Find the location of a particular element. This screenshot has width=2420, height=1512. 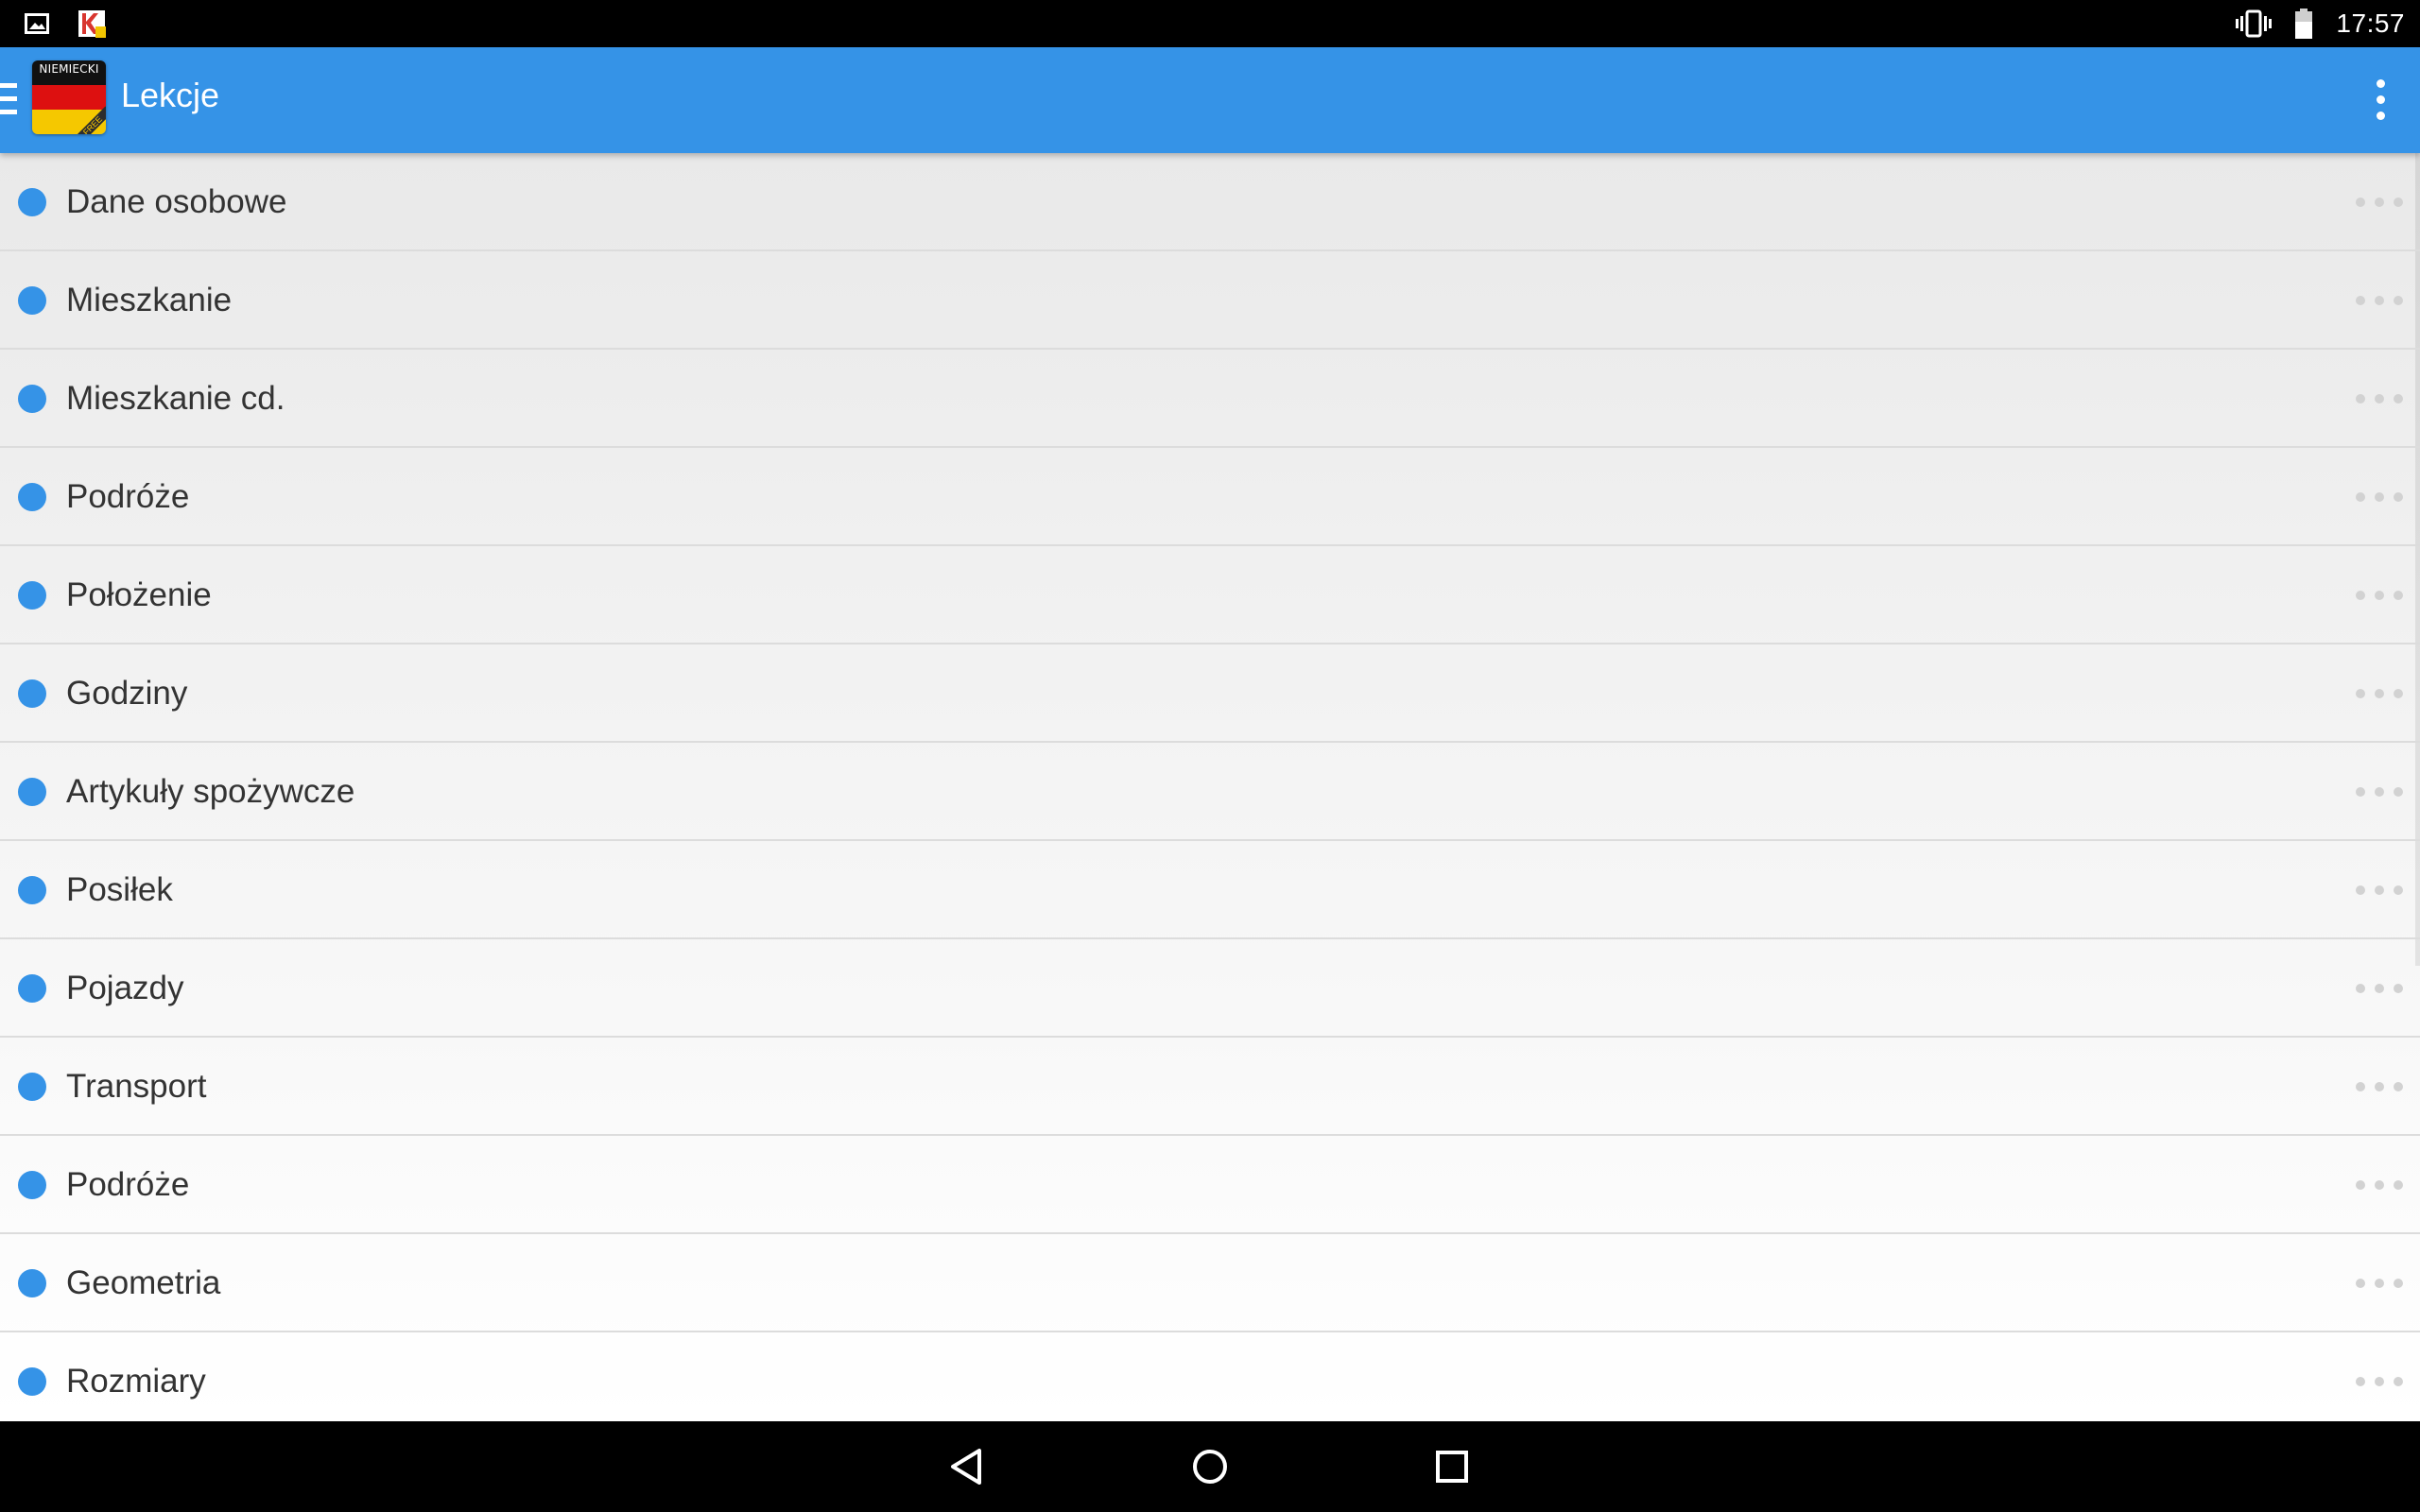

list-item-label: Położenie is located at coordinates (139, 594).